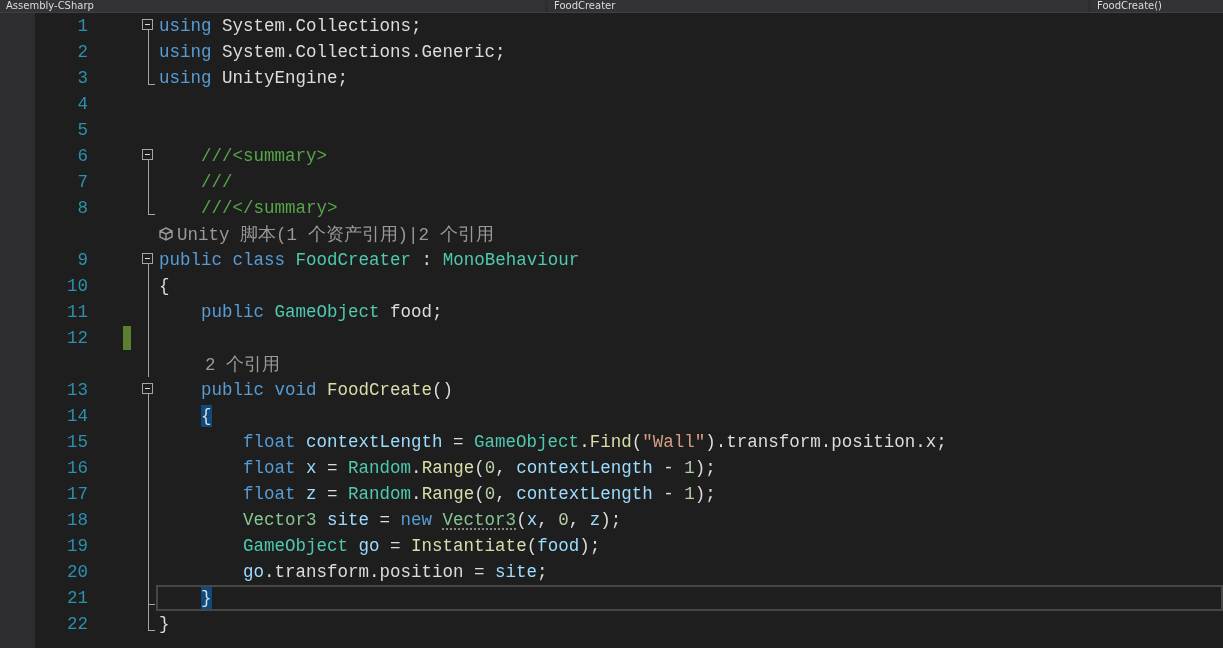  I want to click on line-number: 8, so click(82, 208).